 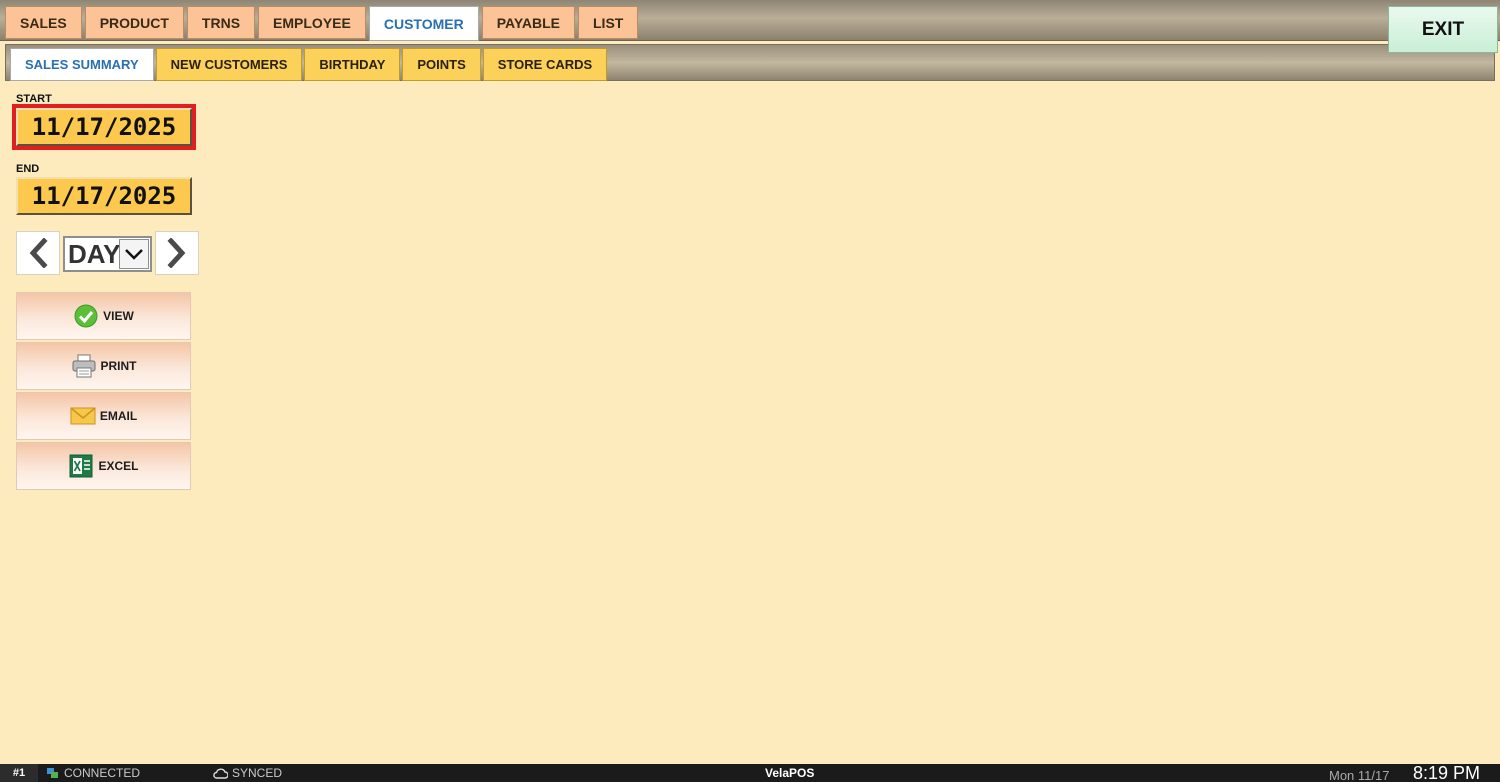 What do you see at coordinates (102, 773) in the screenshot?
I see `connection-text: CONNECTED` at bounding box center [102, 773].